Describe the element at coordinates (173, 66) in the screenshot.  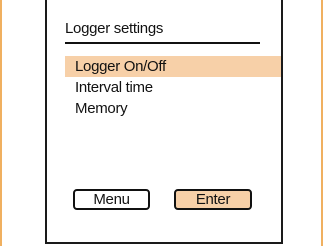
I see `menu-item-logger-on-off: Logger On/Off` at that location.